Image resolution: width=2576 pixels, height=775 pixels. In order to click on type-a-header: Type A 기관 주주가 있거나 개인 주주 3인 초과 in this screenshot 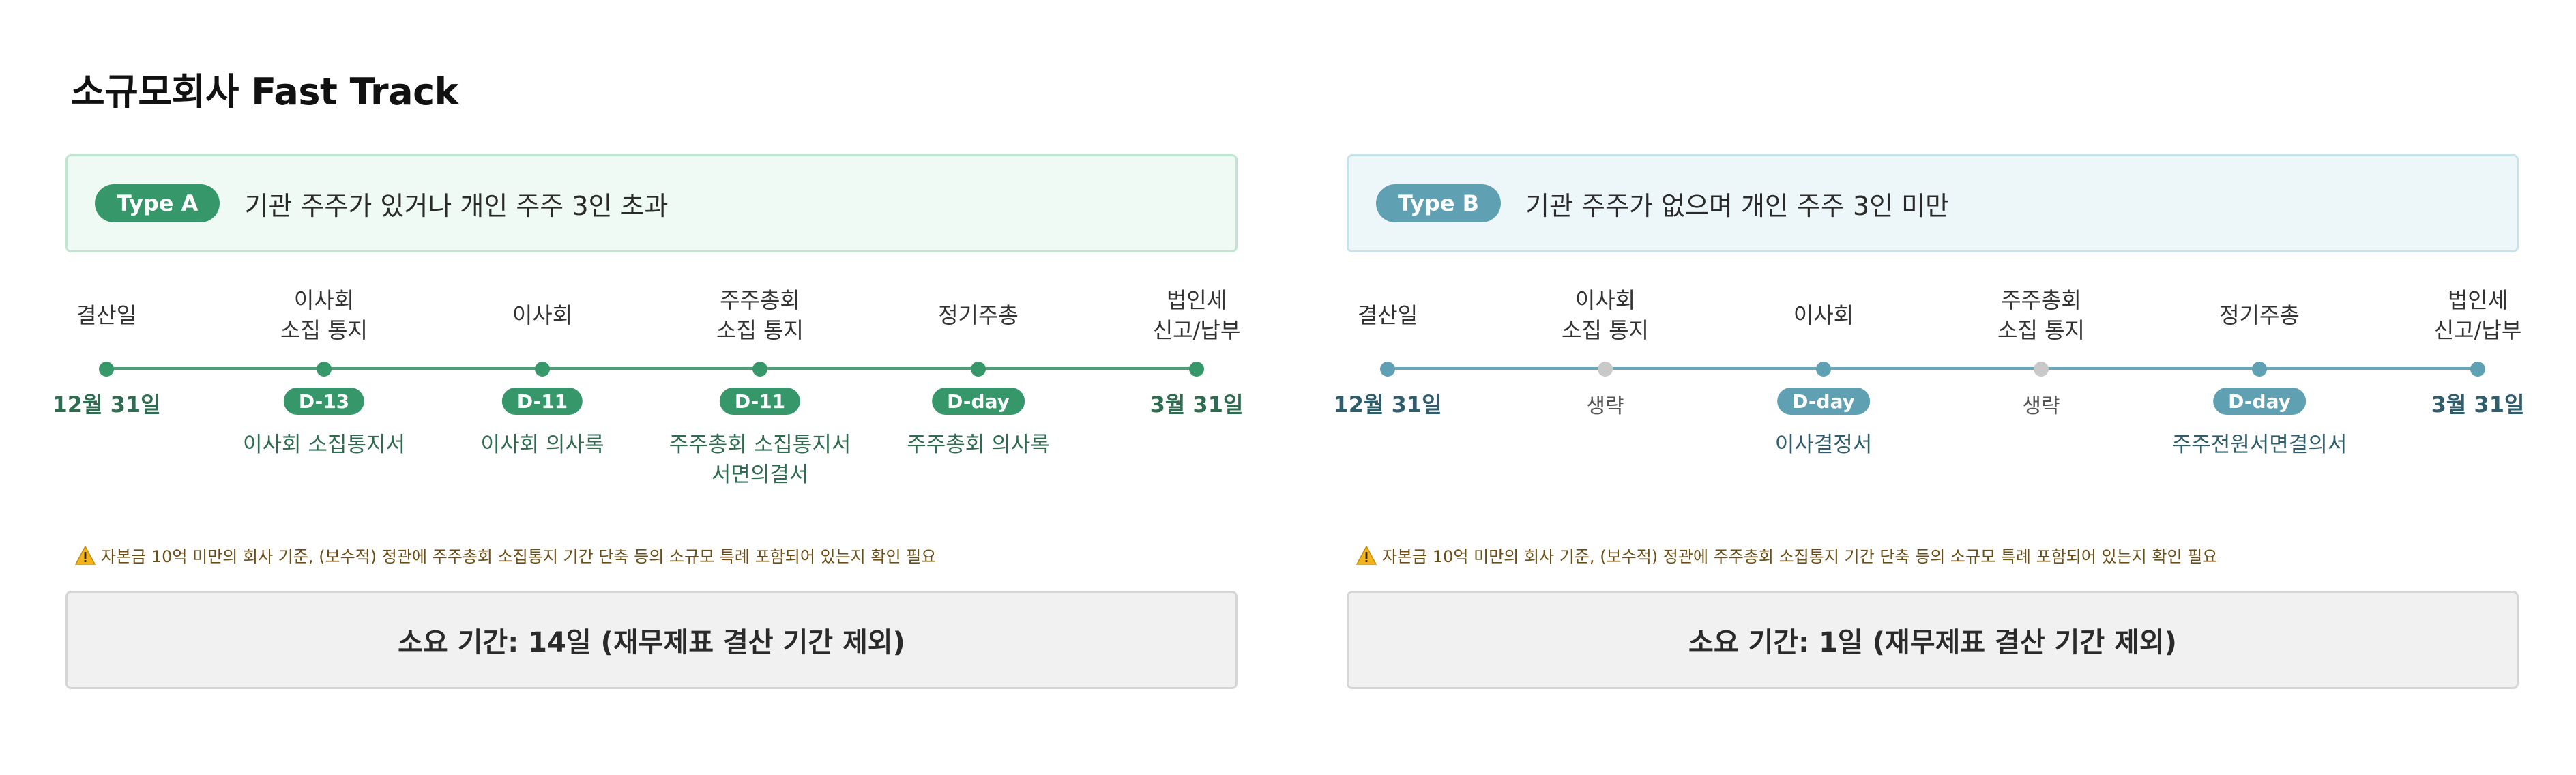, I will do `click(651, 203)`.